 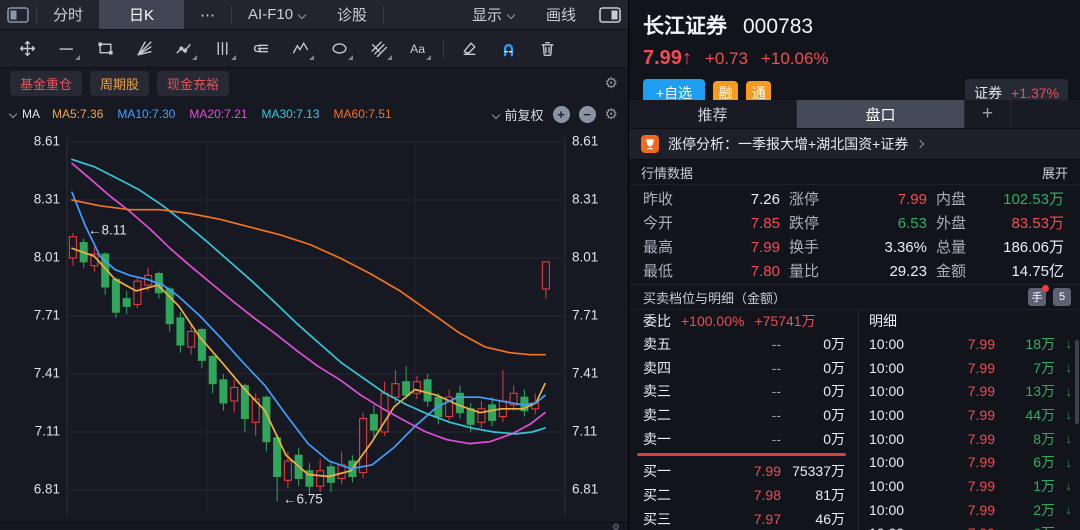 I want to click on hatch-lines-tool-icon, so click(x=378, y=49).